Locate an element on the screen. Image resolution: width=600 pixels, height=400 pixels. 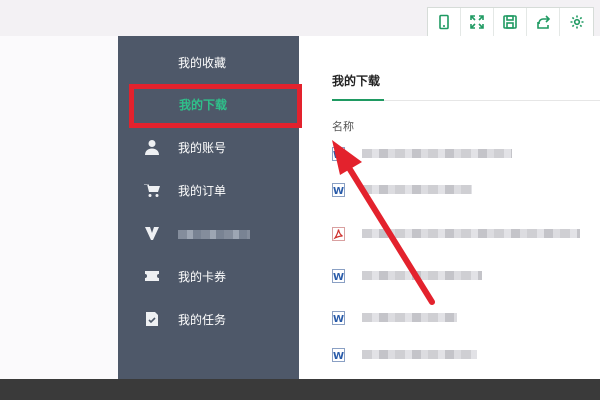
sidebar-item-label-blurred is located at coordinates (214, 234).